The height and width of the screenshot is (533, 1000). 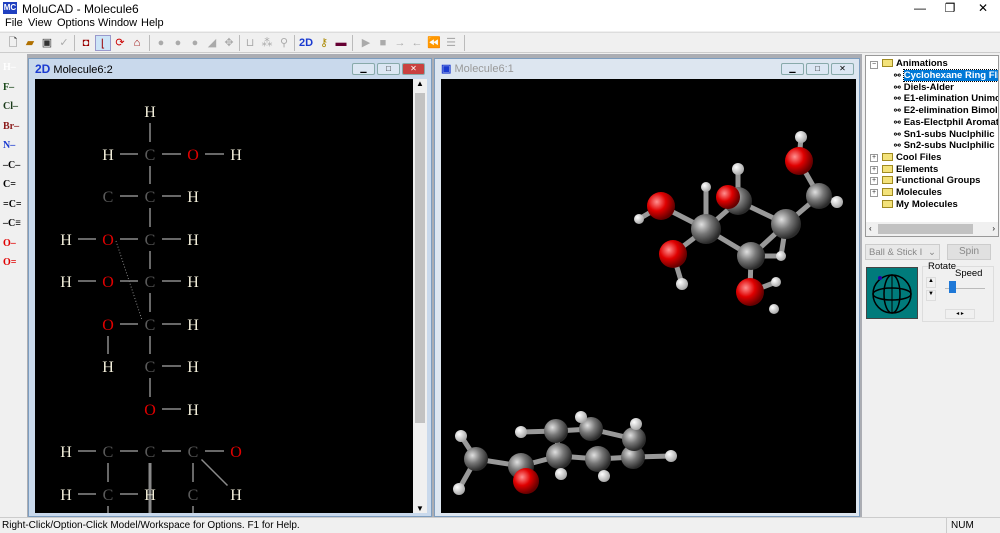 I want to click on atom3-icon: ●, so click(x=195, y=43).